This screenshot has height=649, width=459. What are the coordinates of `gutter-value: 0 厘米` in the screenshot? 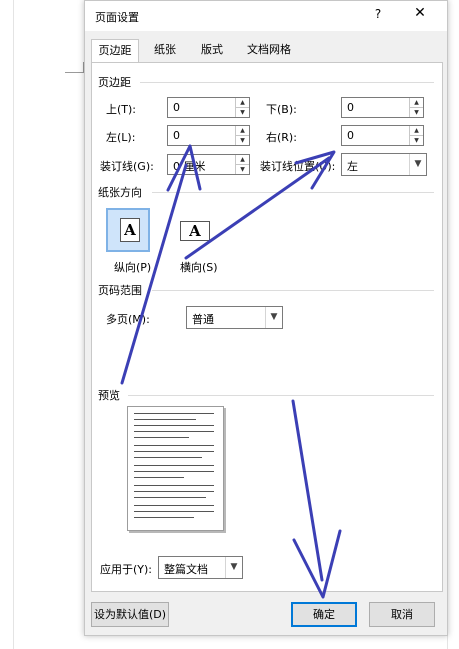 It's located at (189, 166).